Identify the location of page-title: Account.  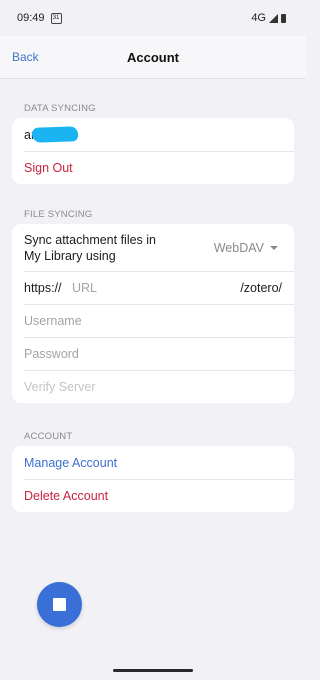
(153, 57).